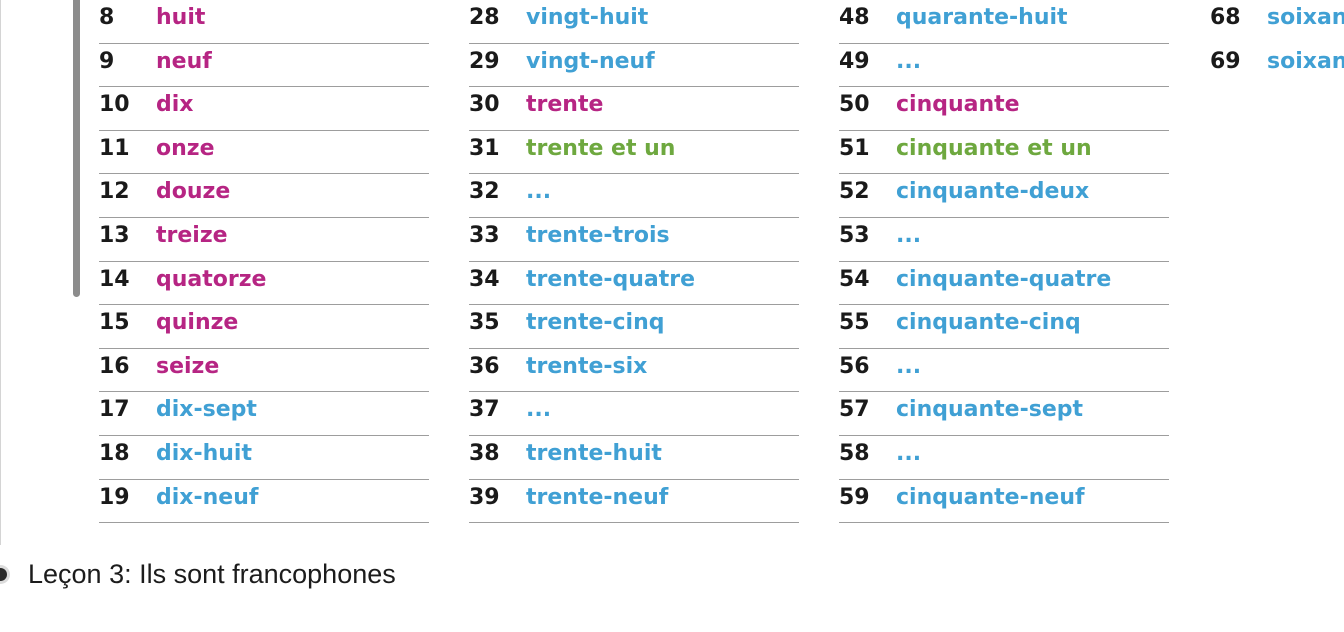  I want to click on lesson-title: Leçon 3: Ils sont francophones, so click(212, 574).